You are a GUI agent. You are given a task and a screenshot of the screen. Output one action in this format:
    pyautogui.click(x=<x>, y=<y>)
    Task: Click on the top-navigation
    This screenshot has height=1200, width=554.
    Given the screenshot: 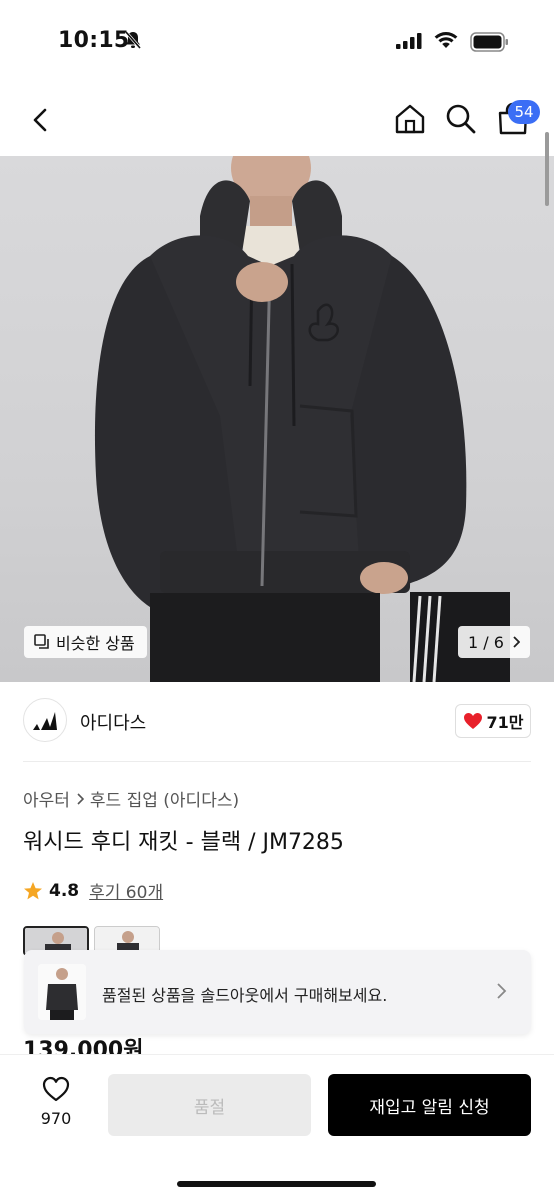 What is the action you would take?
    pyautogui.click(x=277, y=120)
    